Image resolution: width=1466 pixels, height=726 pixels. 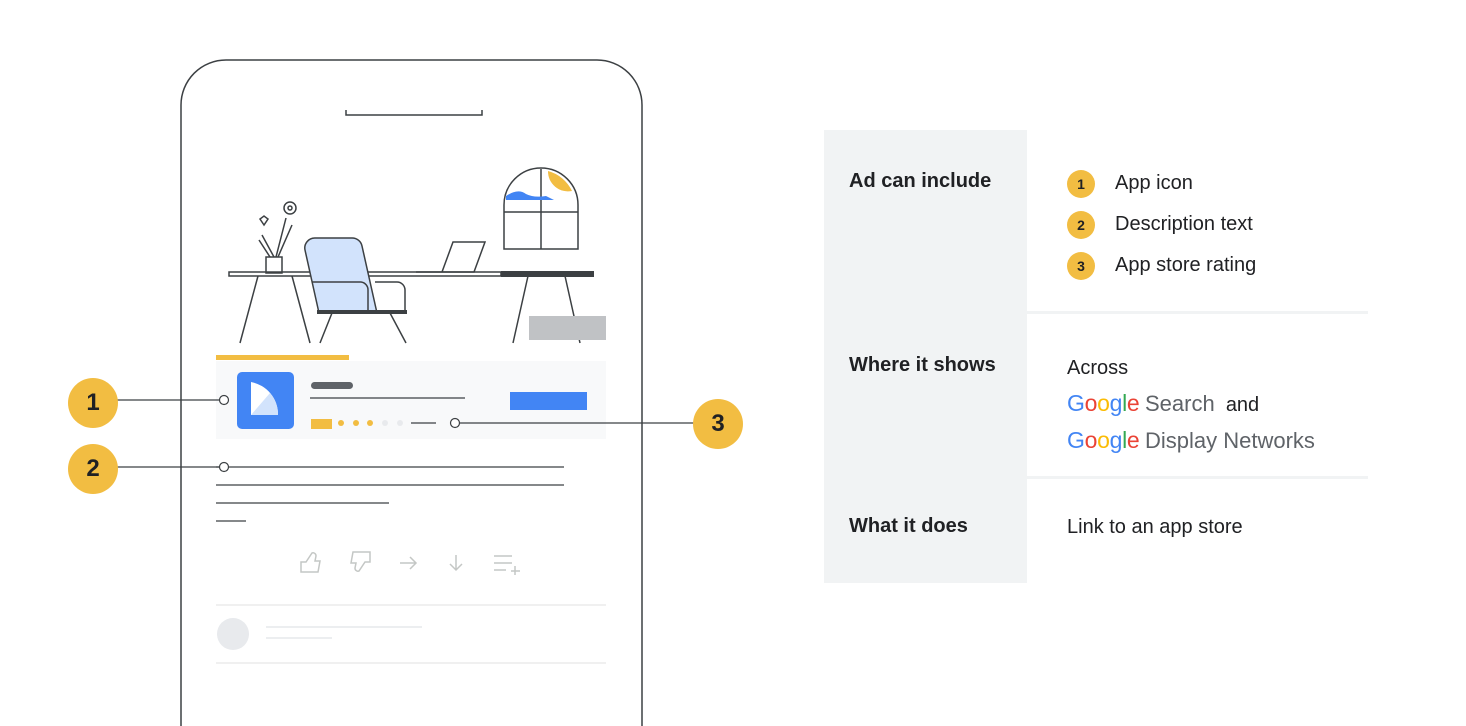 What do you see at coordinates (1179, 403) in the screenshot?
I see `search-network: Search` at bounding box center [1179, 403].